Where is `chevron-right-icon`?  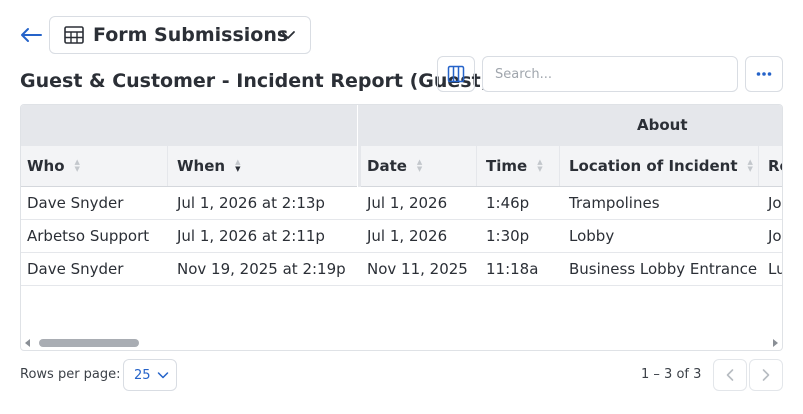 chevron-right-icon is located at coordinates (766, 375).